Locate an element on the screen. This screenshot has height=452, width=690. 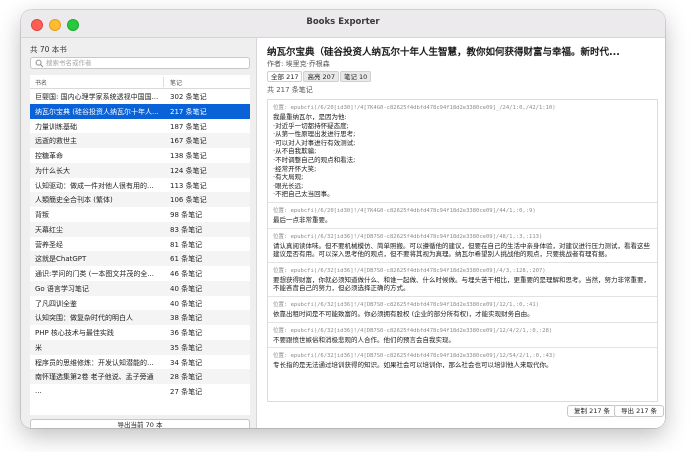
book-name: 人類簡史全合刊本 (繁体) is located at coordinates (74, 200).